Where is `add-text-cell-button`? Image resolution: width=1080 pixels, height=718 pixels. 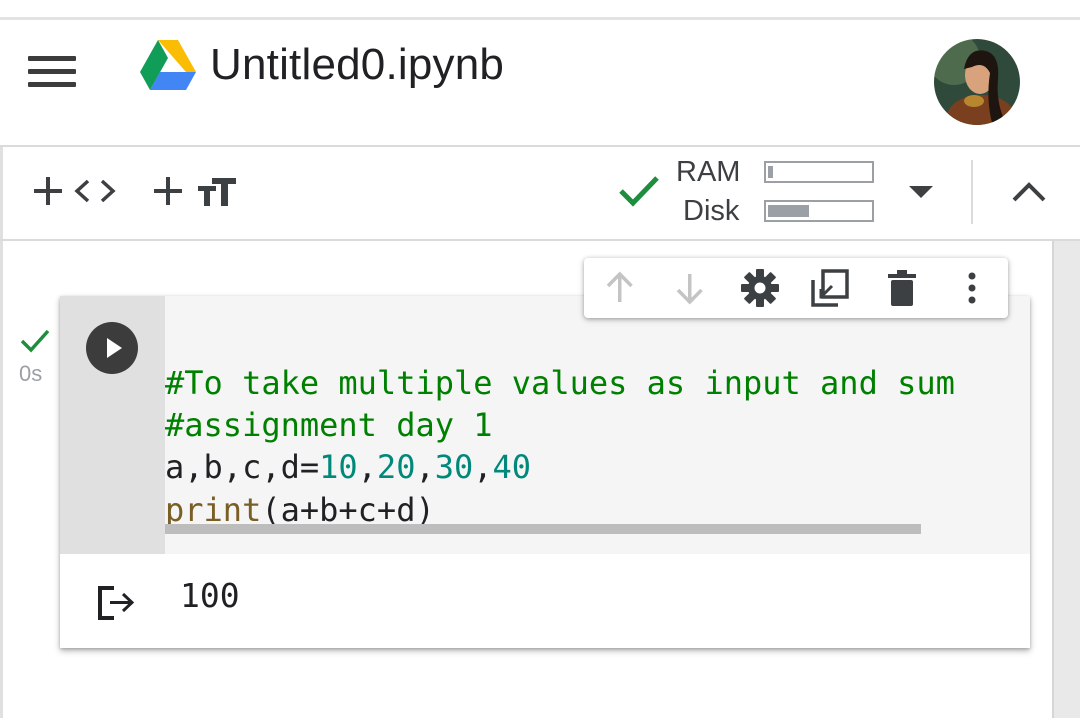 add-text-cell-button is located at coordinates (195, 192).